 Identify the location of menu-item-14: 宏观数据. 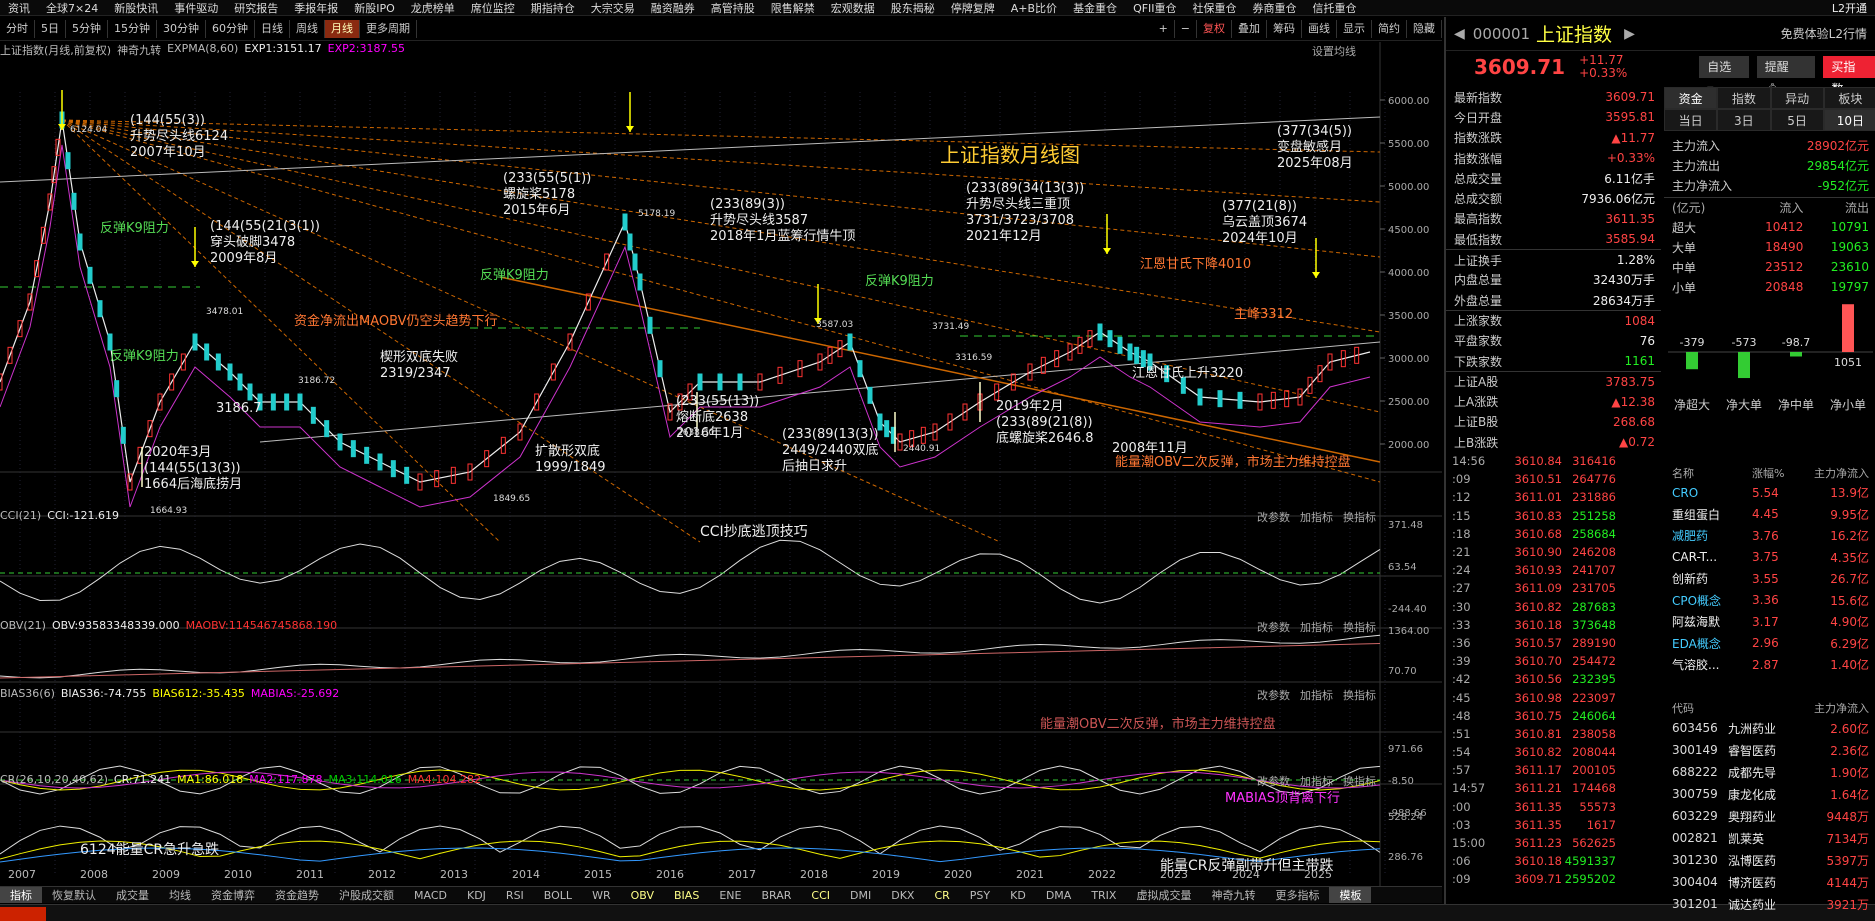
(853, 8).